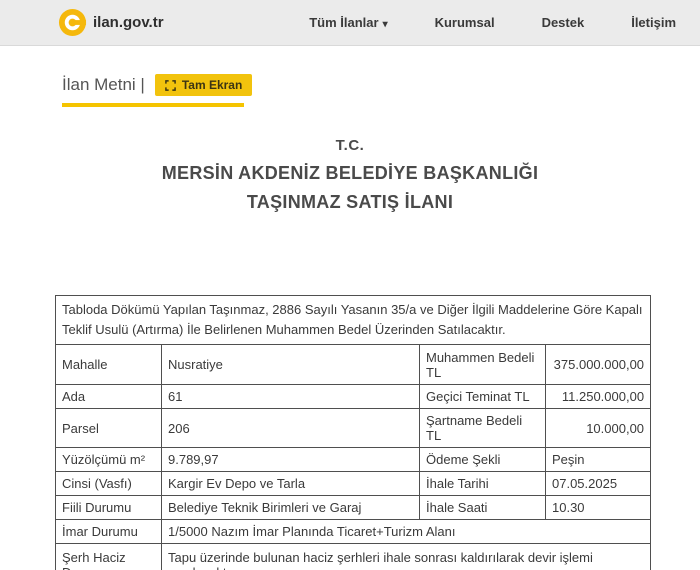 Image resolution: width=700 pixels, height=570 pixels. Describe the element at coordinates (170, 85) in the screenshot. I see `fullscreen-icon` at that location.